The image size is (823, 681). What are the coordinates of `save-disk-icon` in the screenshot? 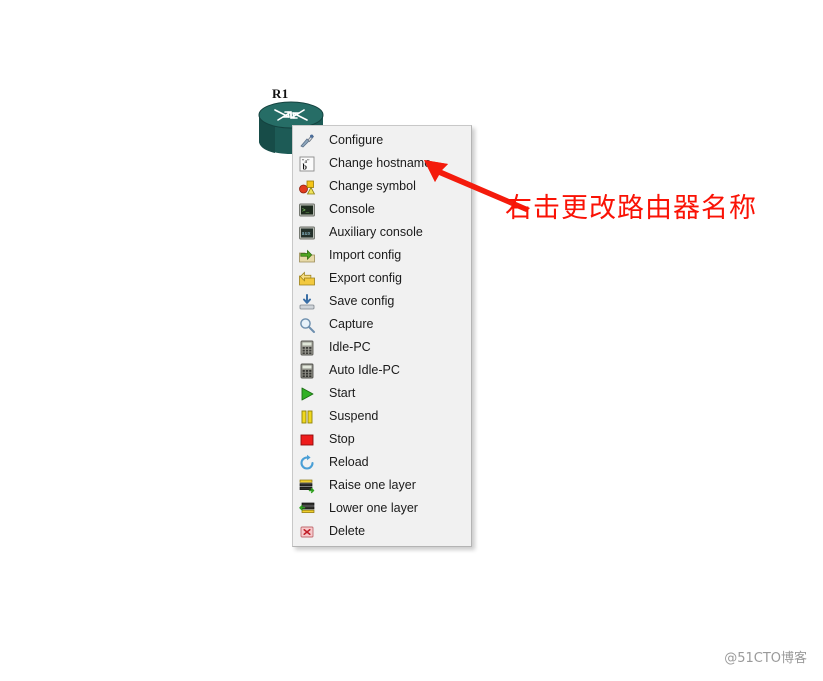 It's located at (307, 302).